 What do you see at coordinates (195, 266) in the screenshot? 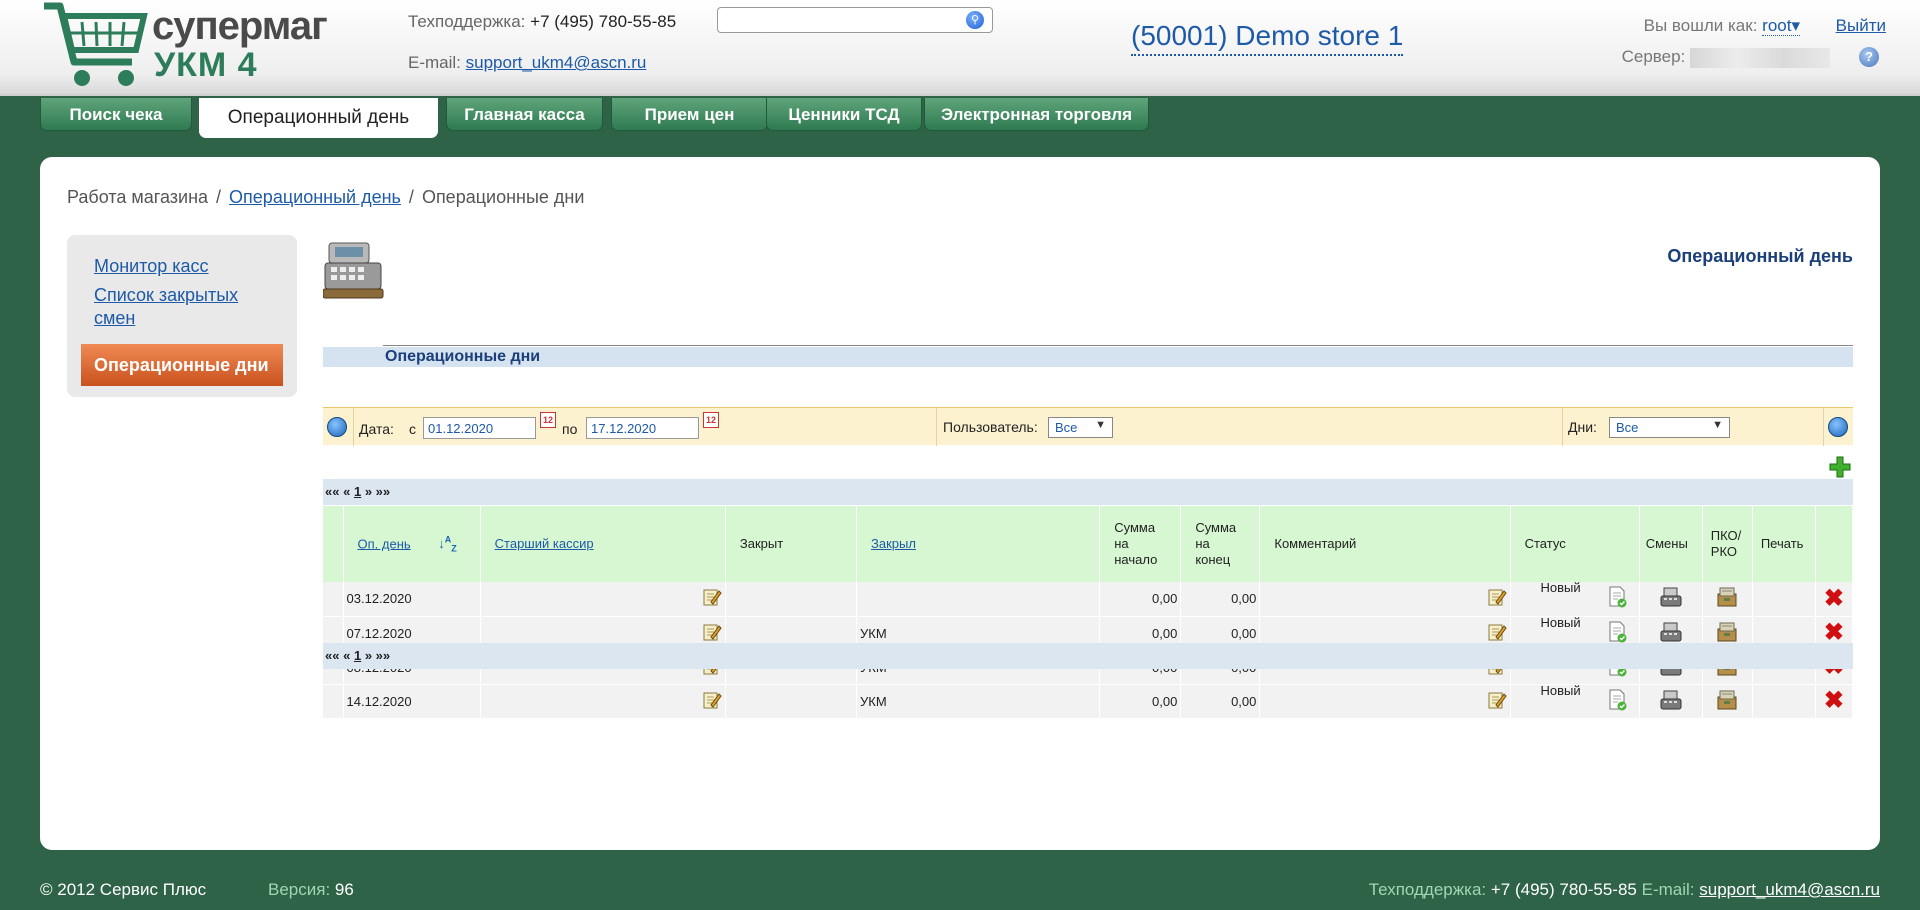
I see `sidebar-item-cash-monitor: Монитор касс` at bounding box center [195, 266].